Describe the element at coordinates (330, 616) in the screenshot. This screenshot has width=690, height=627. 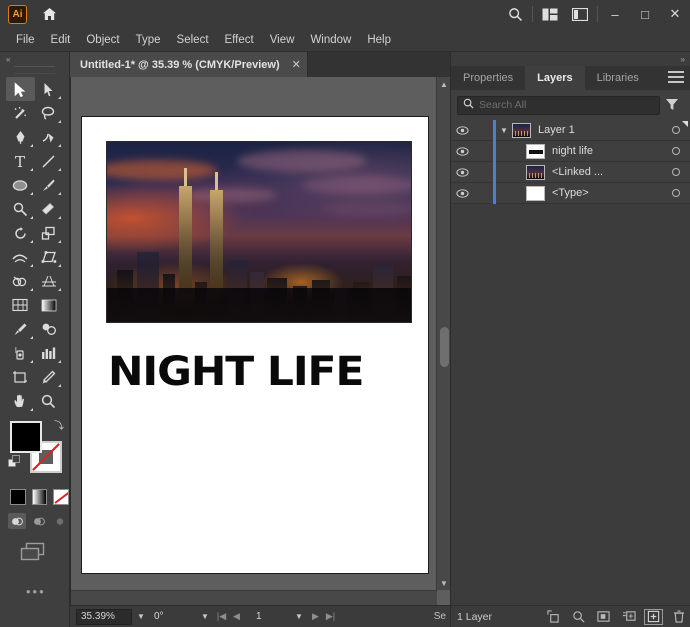
I see `last-artboard-button: ▶|` at that location.